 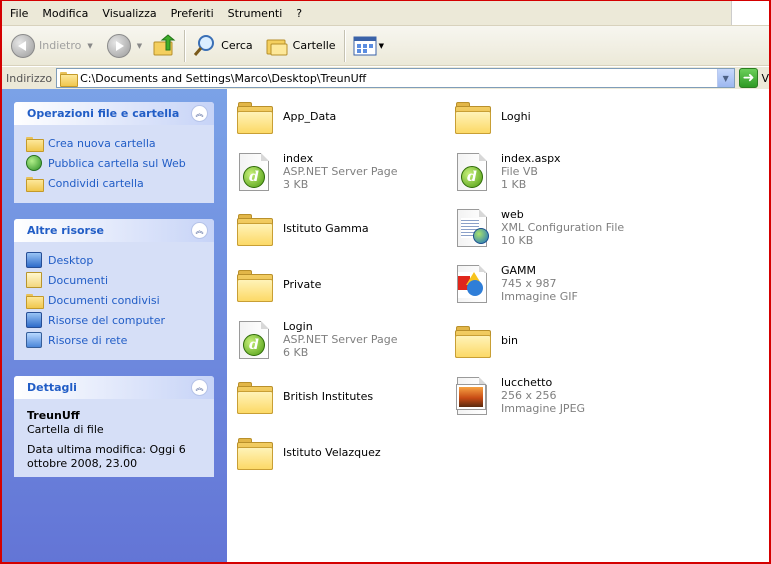 I want to click on file-item: d index.aspx File VB 1 KB, so click(x=558, y=172).